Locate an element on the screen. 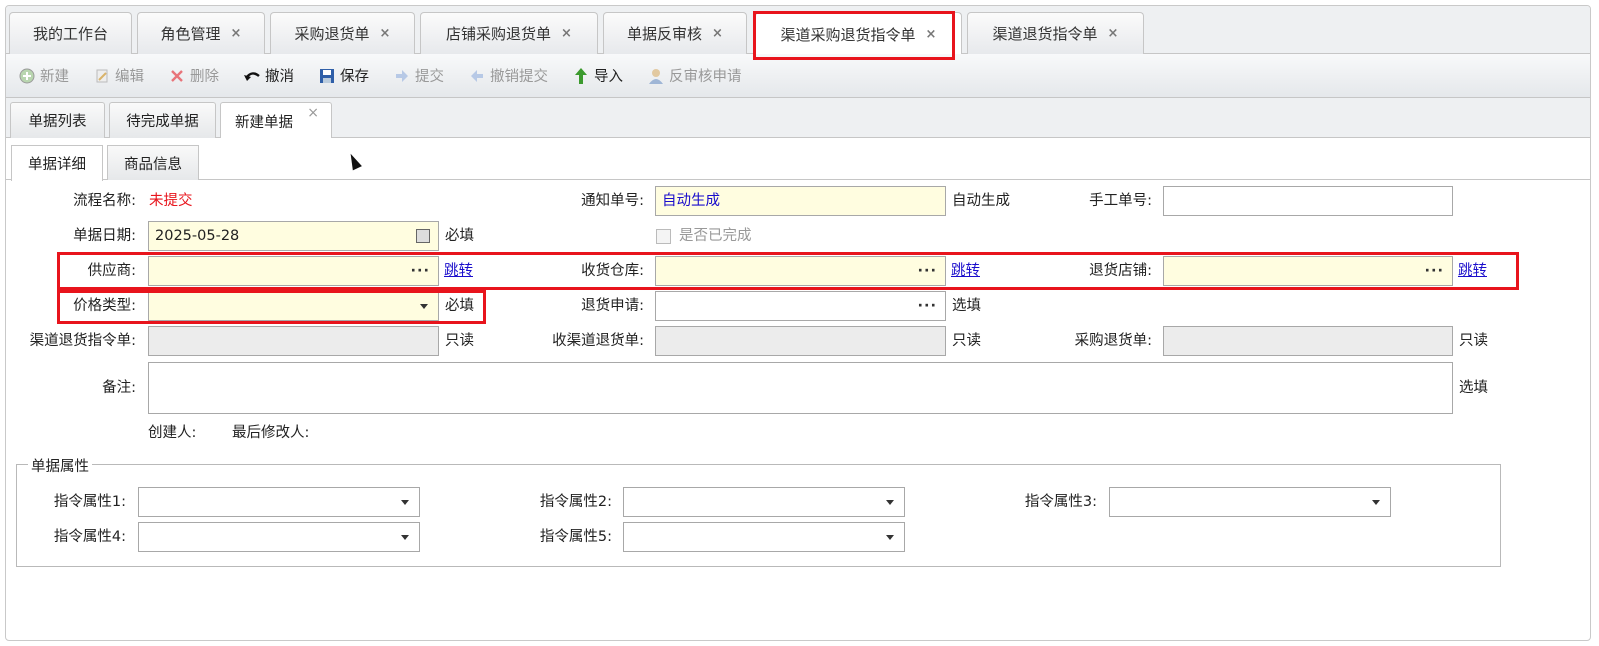 Image resolution: width=1599 pixels, height=646 pixels. price-type-hint: 必填 is located at coordinates (459, 306).